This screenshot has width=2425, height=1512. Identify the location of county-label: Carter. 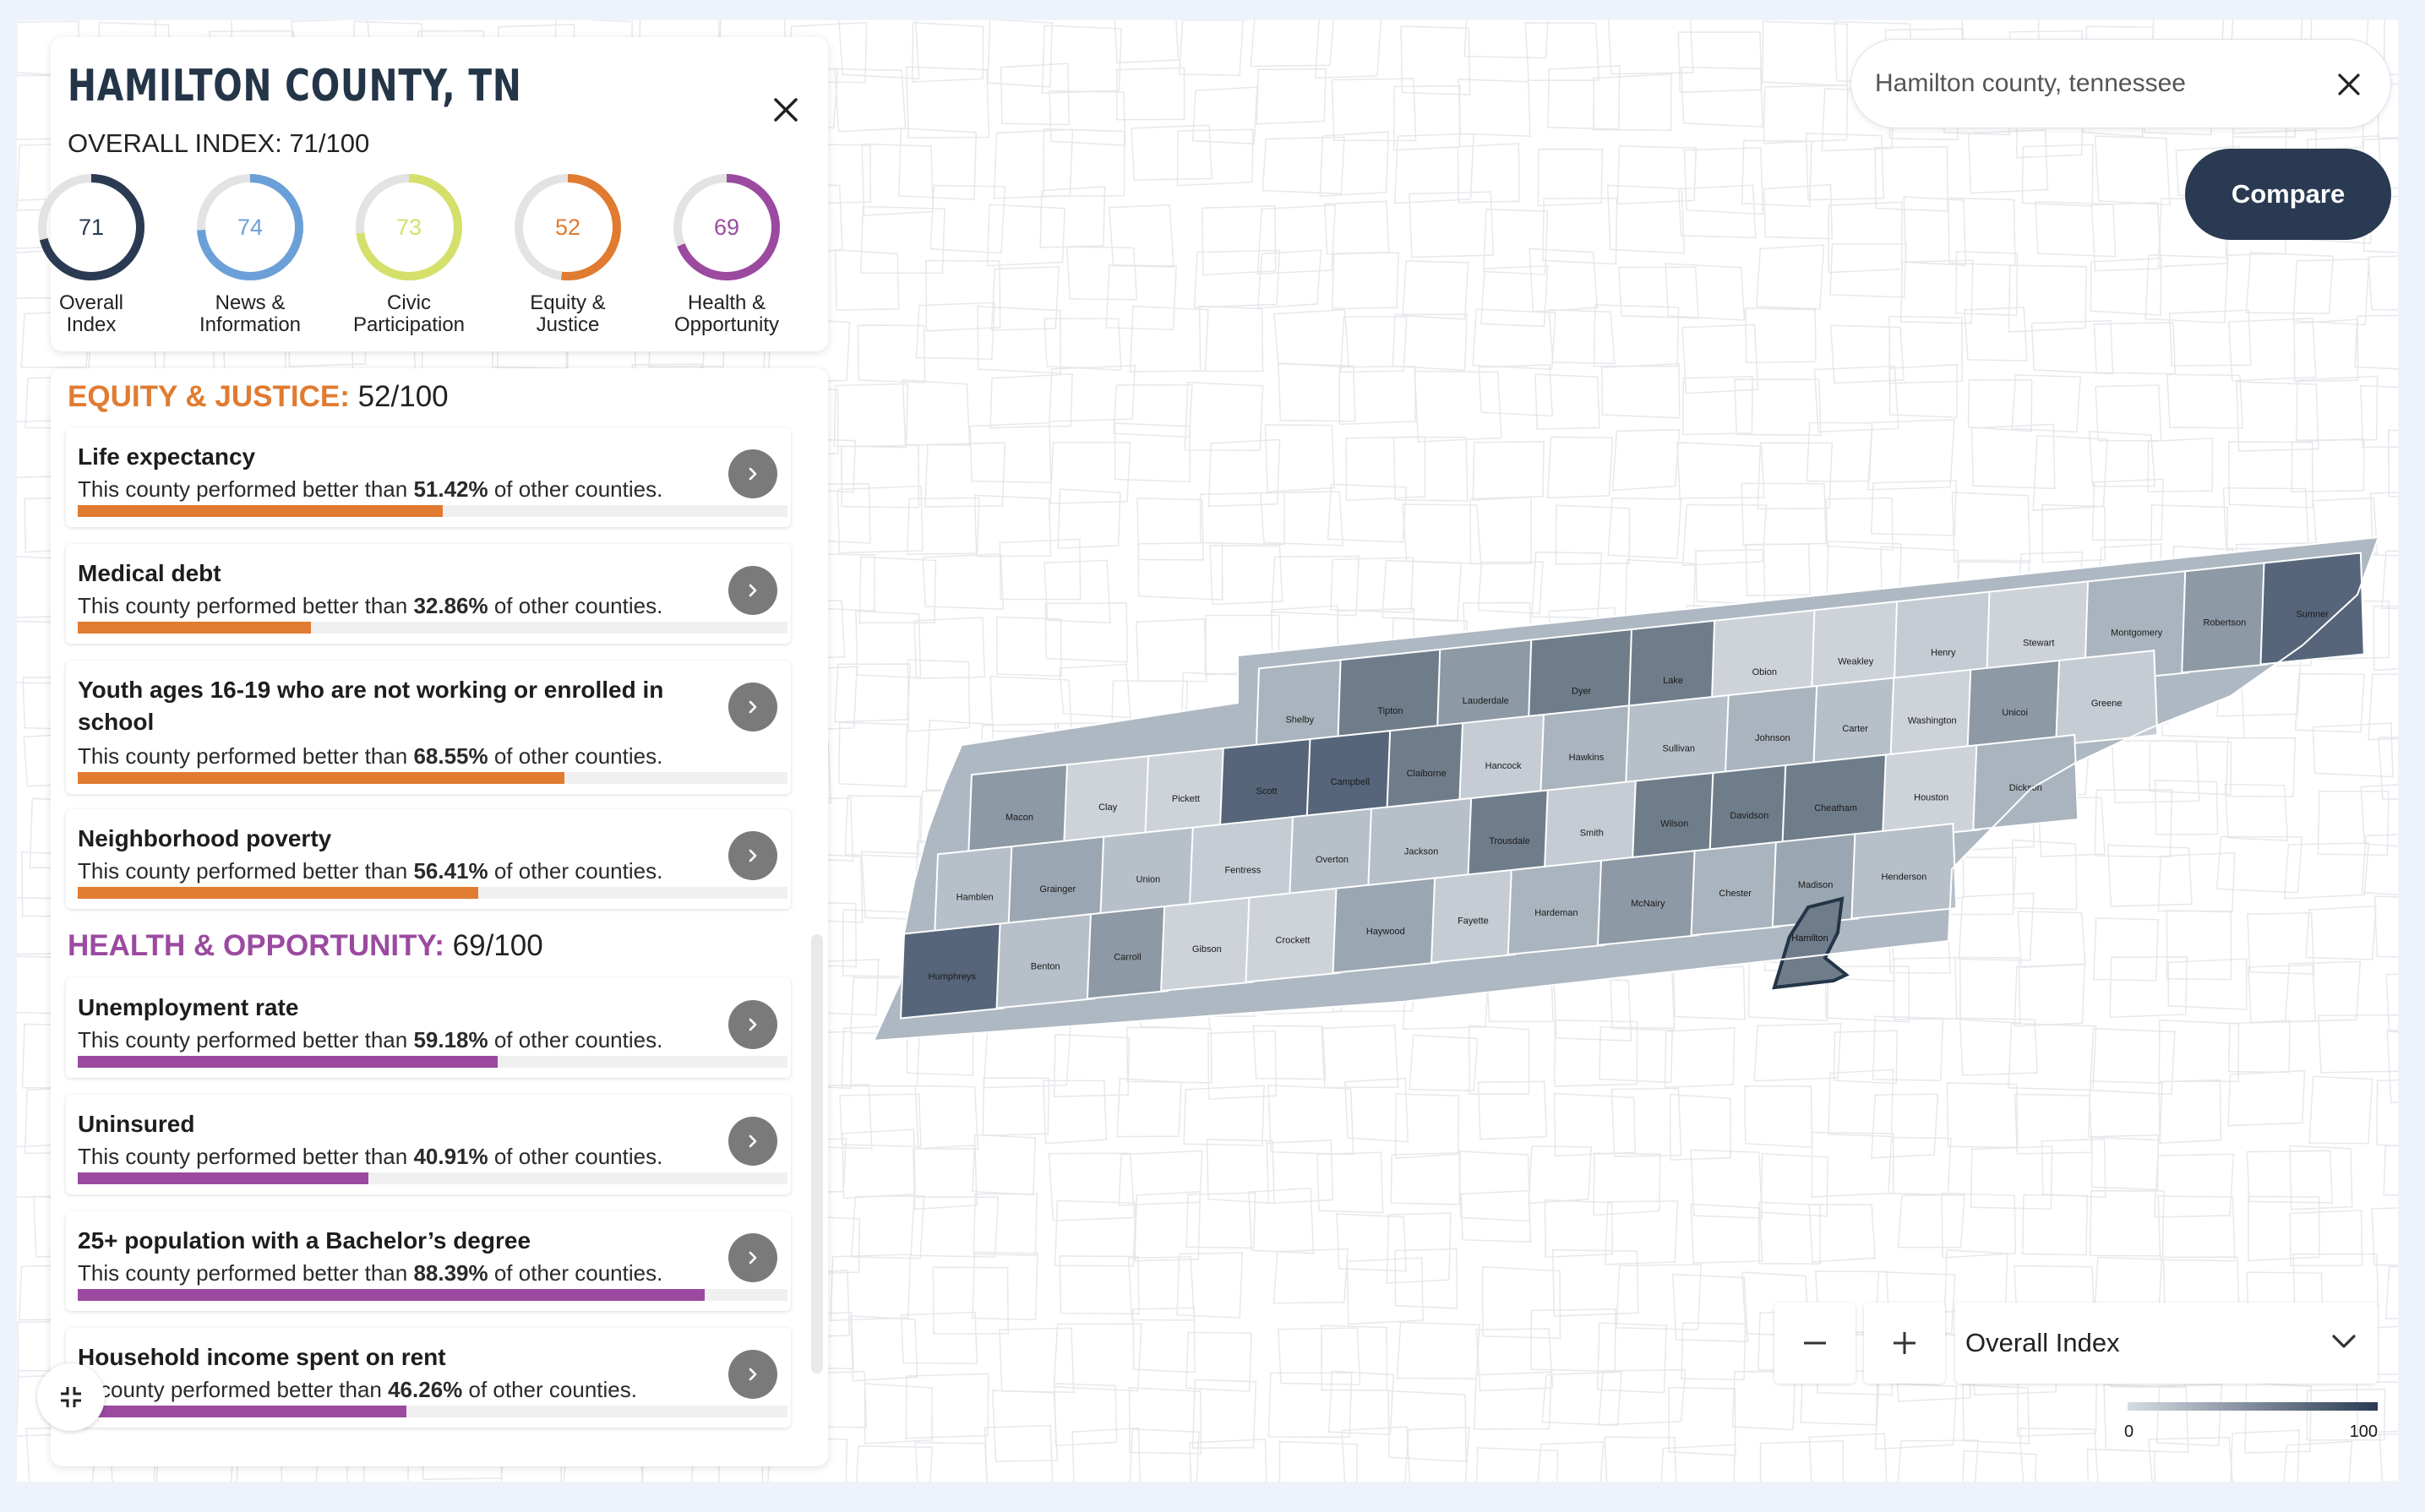
(1855, 729).